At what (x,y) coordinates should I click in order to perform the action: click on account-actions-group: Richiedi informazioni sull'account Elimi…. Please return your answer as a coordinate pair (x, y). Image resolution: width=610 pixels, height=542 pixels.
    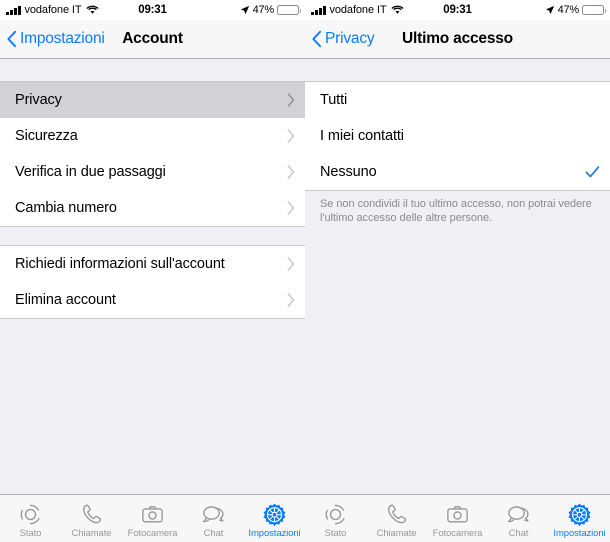
    Looking at the image, I should click on (152, 282).